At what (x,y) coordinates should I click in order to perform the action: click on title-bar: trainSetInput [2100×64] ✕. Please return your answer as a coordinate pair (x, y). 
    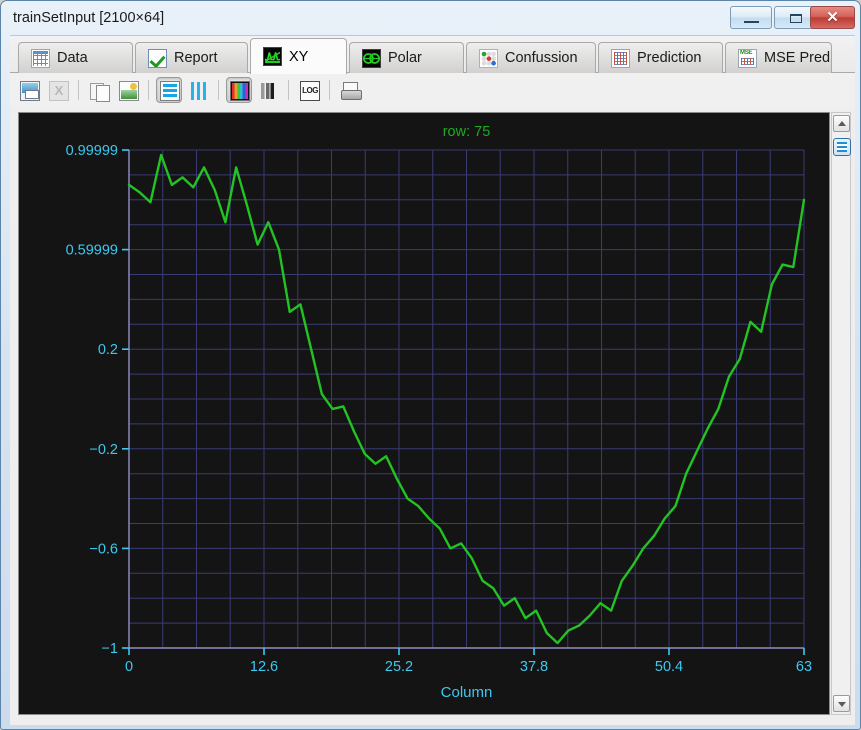
    Looking at the image, I should click on (430, 20).